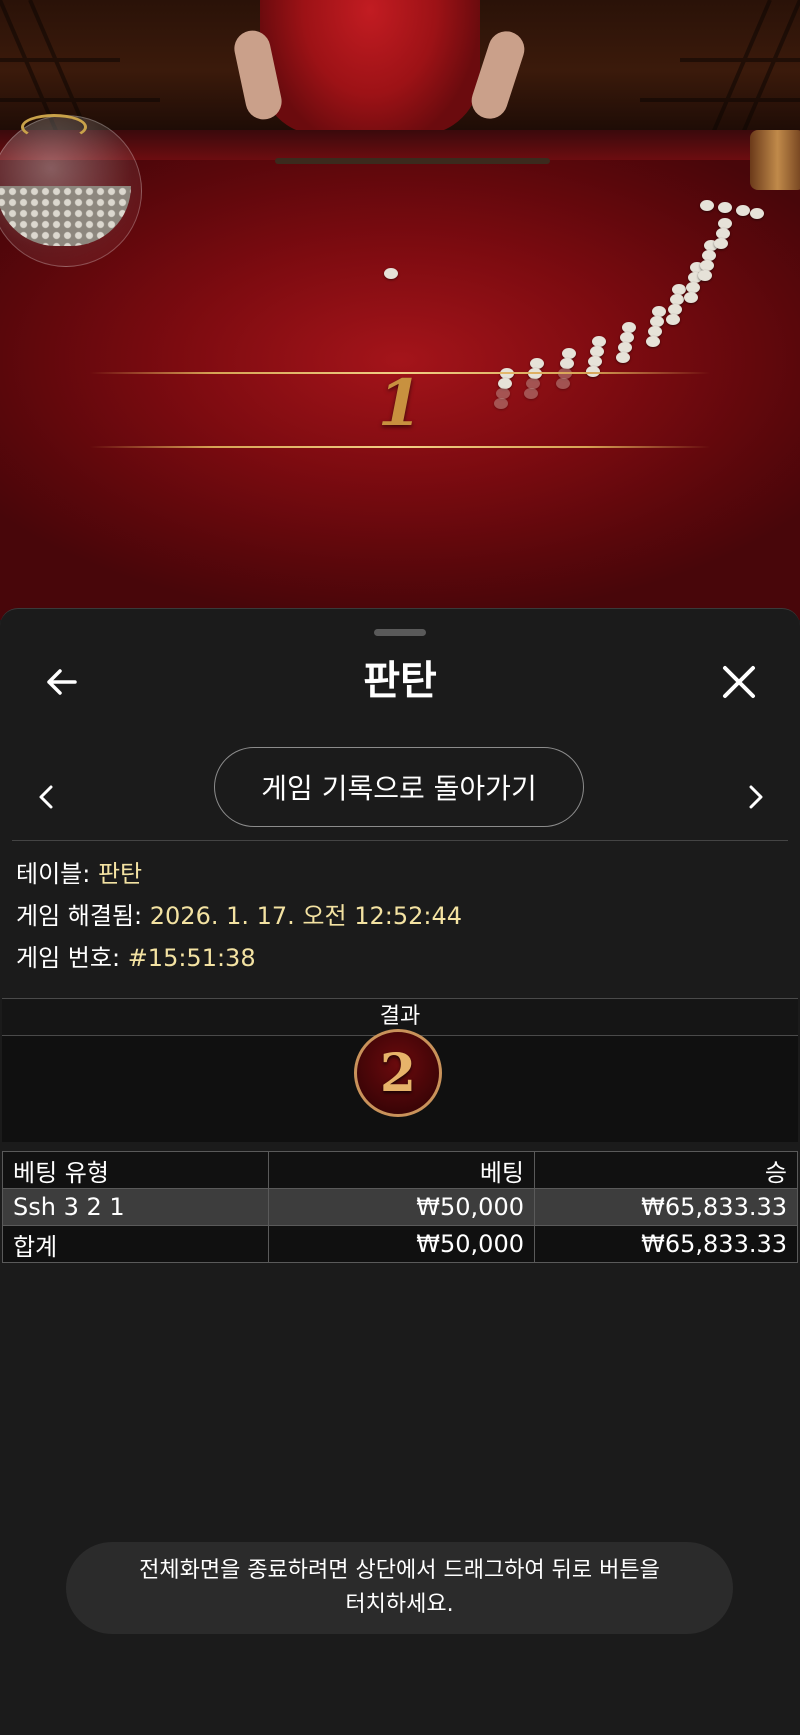 The width and height of the screenshot is (800, 1735). I want to click on total-bet-cell: ₩50,000, so click(401, 1244).